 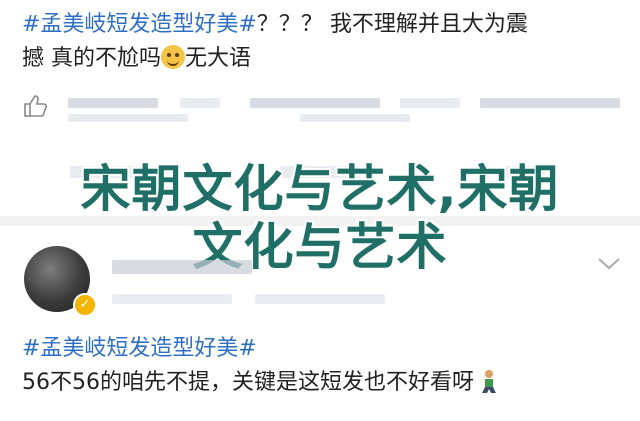 What do you see at coordinates (218, 58) in the screenshot?
I see `post-text-segment: 无大语` at bounding box center [218, 58].